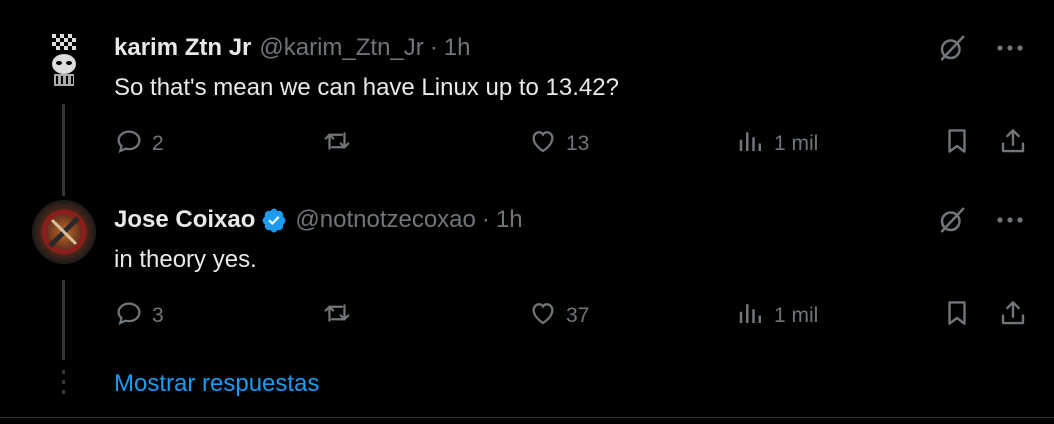 The height and width of the screenshot is (424, 1054). Describe the element at coordinates (182, 48) in the screenshot. I see `author-name: karim Ztn Jr` at that location.